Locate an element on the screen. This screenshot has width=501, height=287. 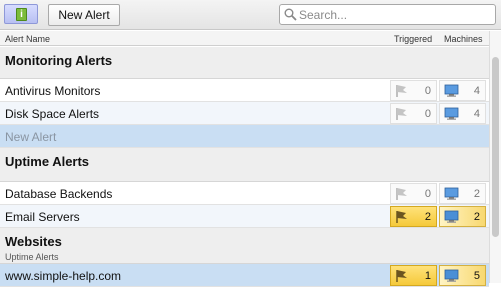
group-title: Monitoring Alerts is located at coordinates (59, 60).